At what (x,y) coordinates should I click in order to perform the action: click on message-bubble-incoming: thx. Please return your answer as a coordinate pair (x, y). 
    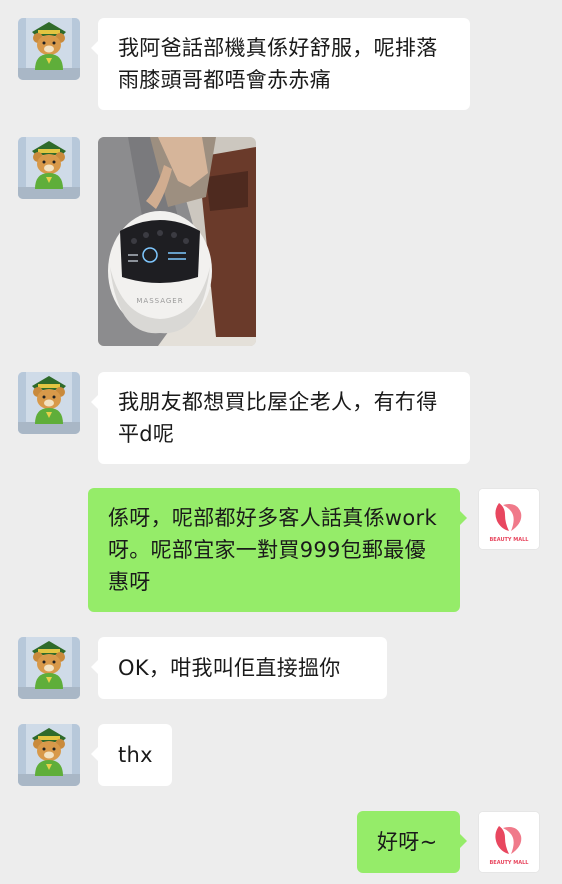
    Looking at the image, I should click on (131, 755).